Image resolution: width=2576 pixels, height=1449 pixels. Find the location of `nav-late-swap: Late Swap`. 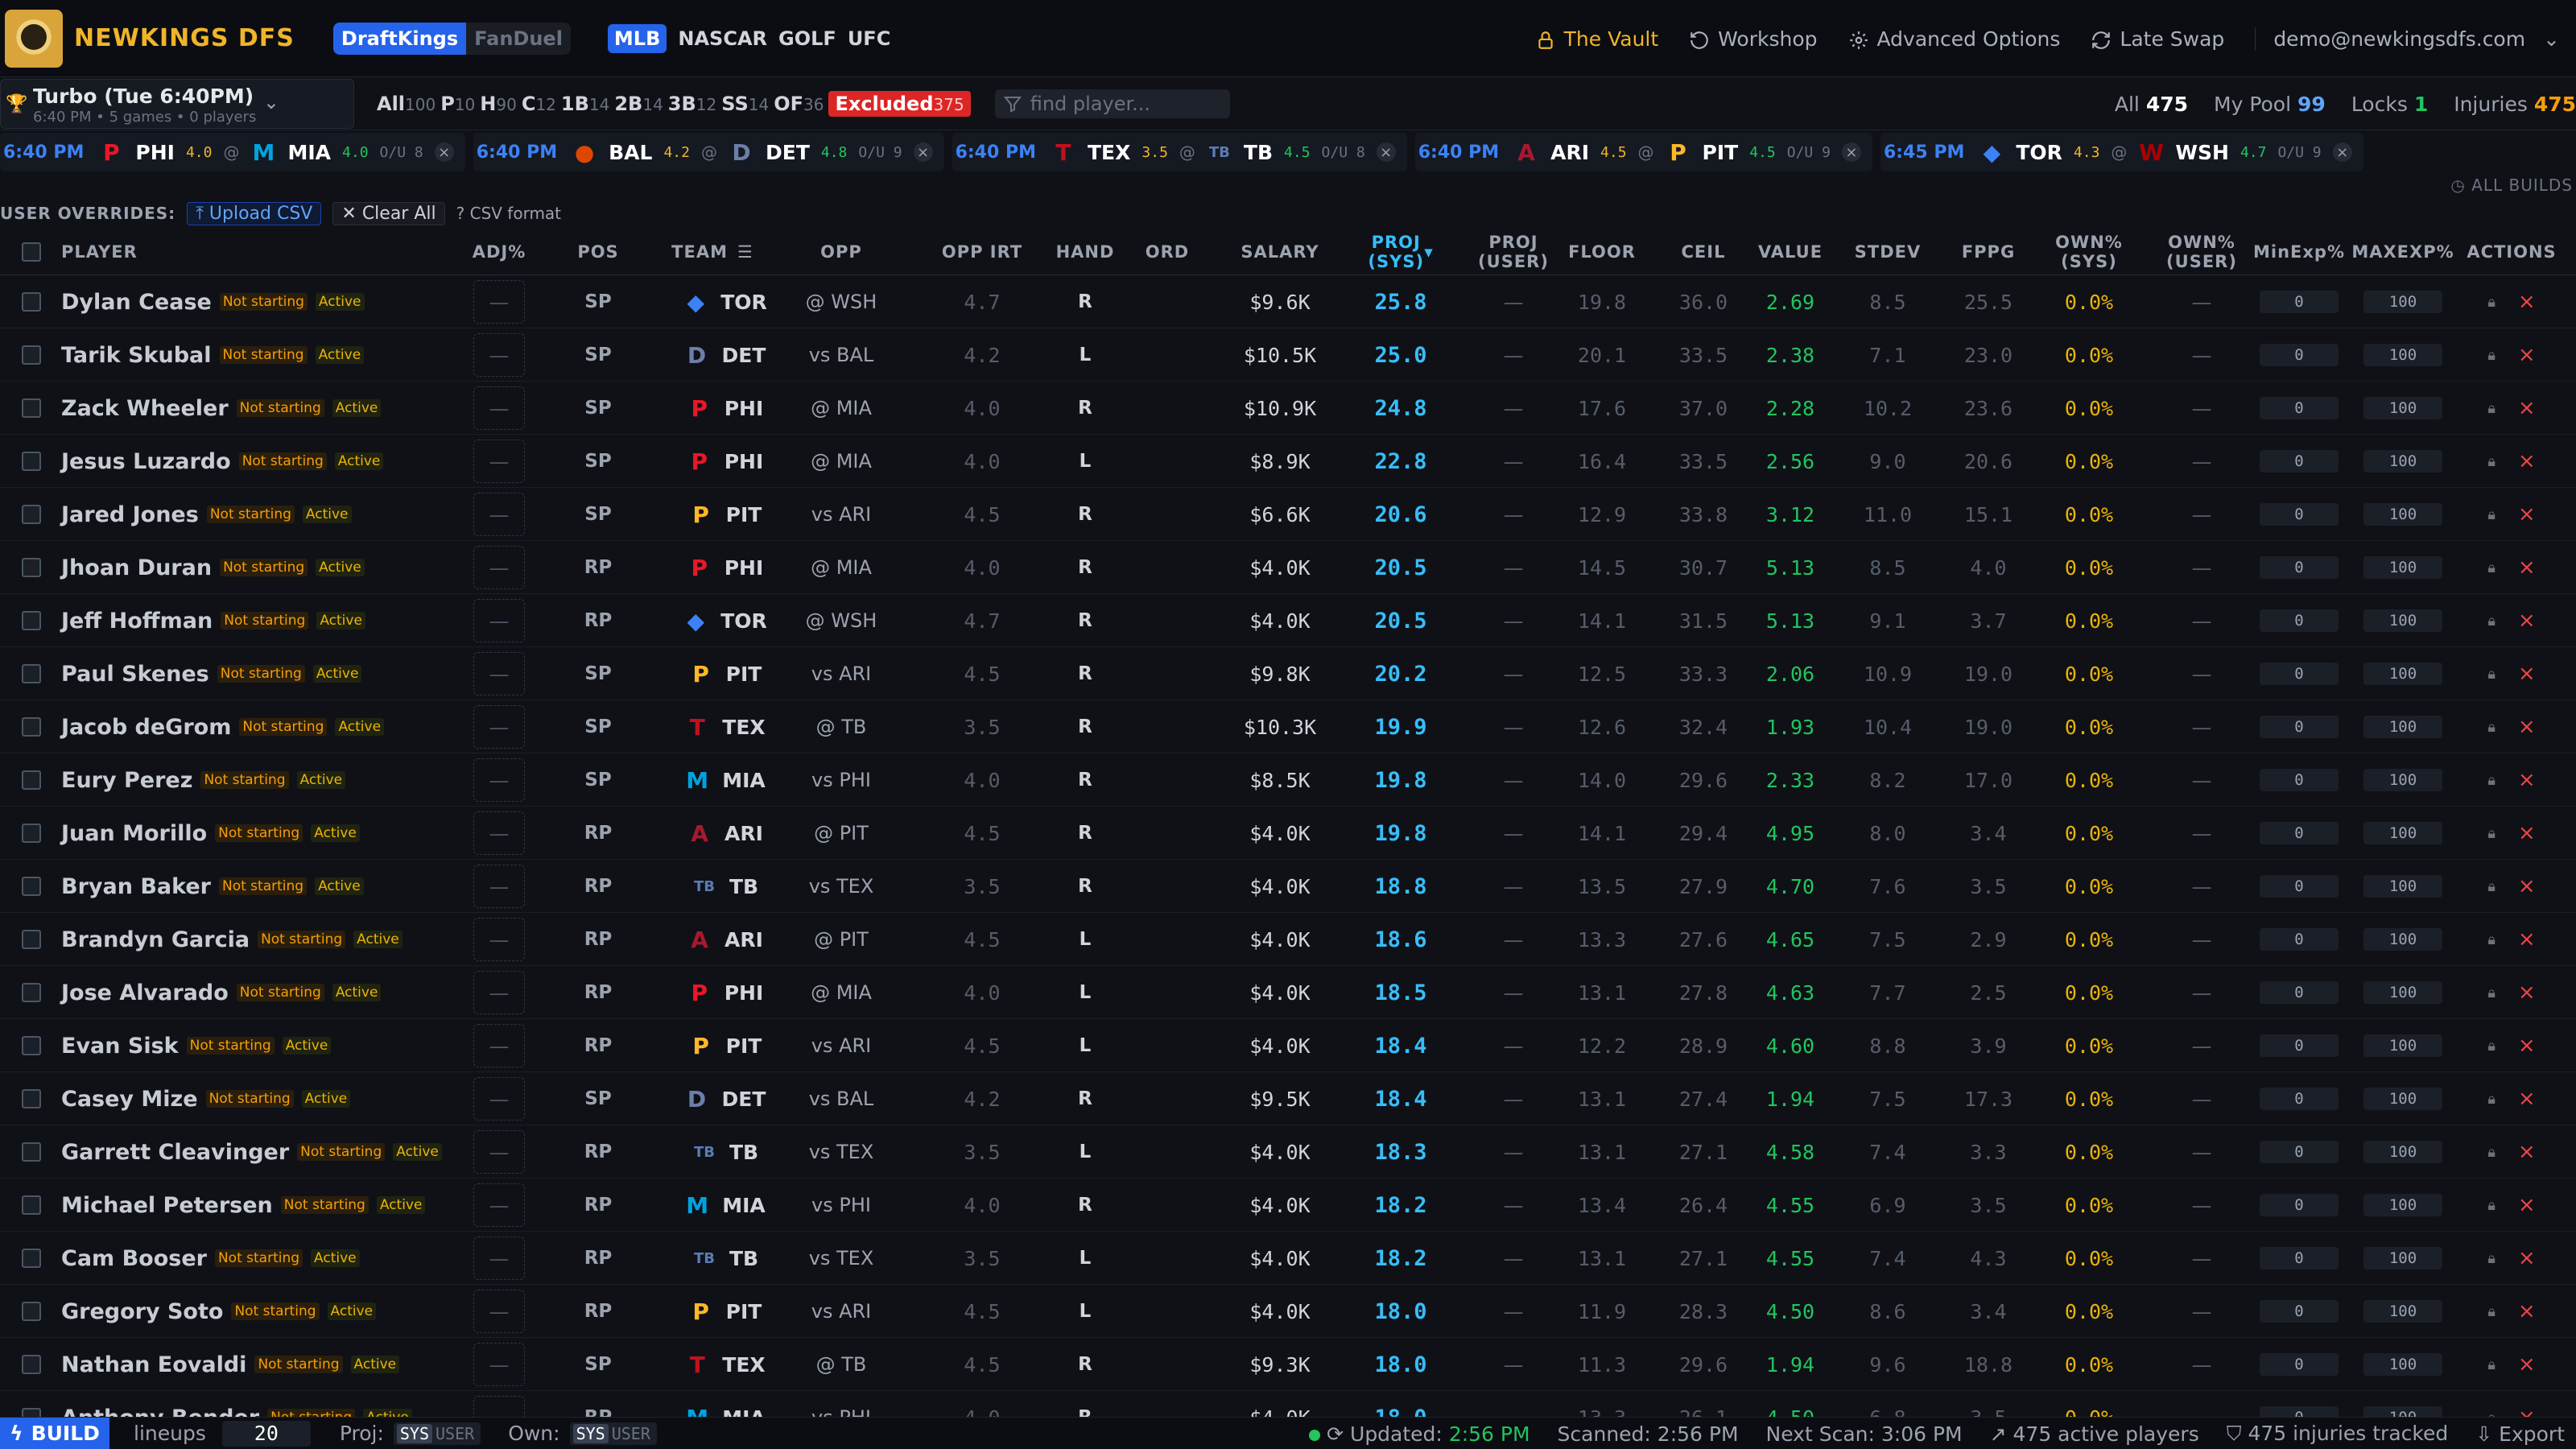

nav-late-swap: Late Swap is located at coordinates (2157, 39).